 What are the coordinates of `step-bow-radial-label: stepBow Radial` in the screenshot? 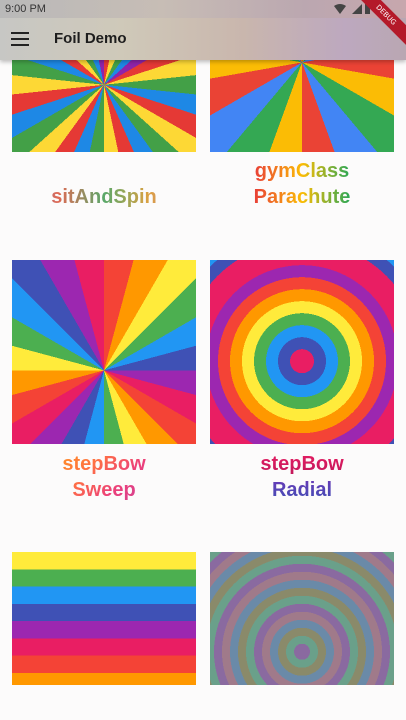 It's located at (302, 477).